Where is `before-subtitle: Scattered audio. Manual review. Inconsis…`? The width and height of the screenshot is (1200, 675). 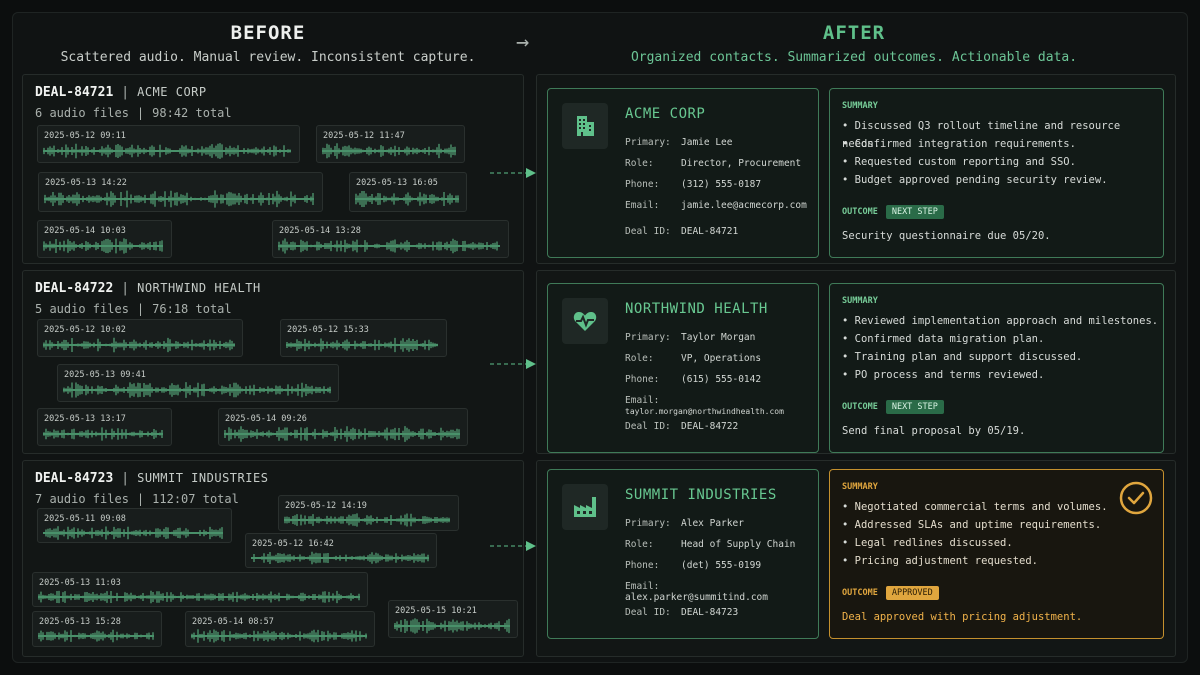
before-subtitle: Scattered audio. Manual review. Inconsis… is located at coordinates (268, 57).